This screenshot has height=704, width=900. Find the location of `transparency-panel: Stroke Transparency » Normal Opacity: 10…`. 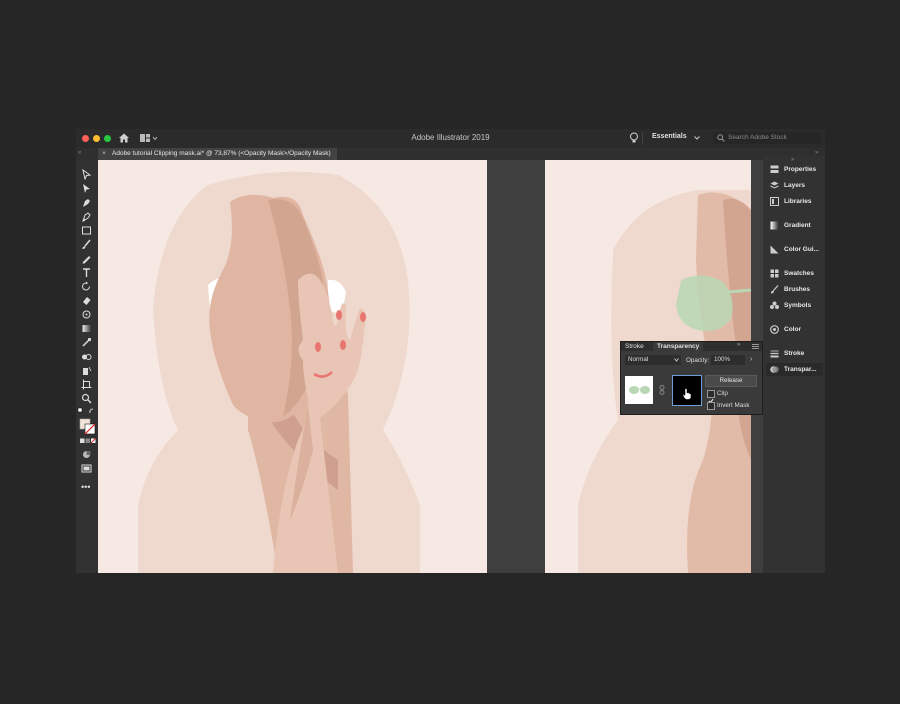

transparency-panel: Stroke Transparency » Normal Opacity: 10… is located at coordinates (691, 378).